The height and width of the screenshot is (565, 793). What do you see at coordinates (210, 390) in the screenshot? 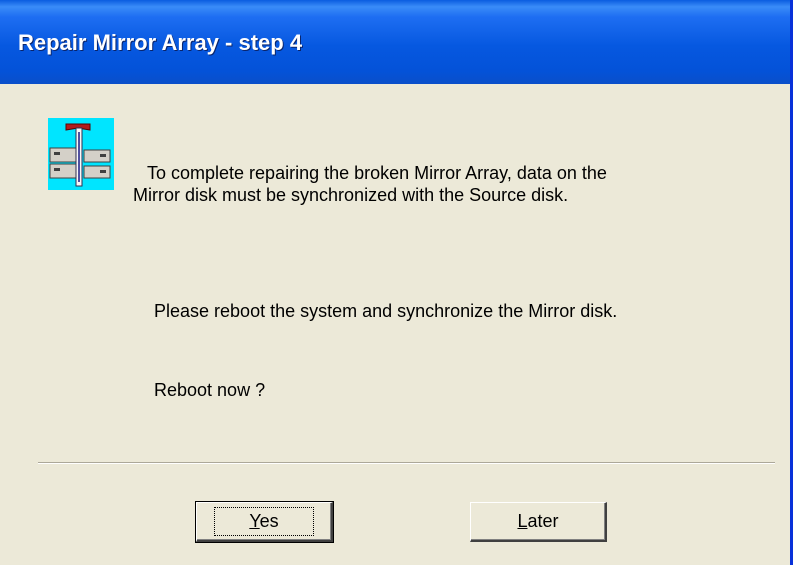
I see `reboot-question: Reboot now ?` at bounding box center [210, 390].